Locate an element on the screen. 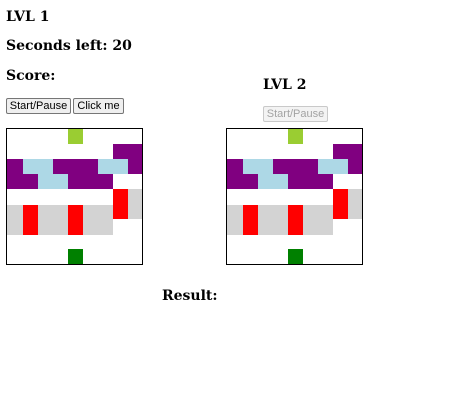  game-board-level2 is located at coordinates (294, 196).